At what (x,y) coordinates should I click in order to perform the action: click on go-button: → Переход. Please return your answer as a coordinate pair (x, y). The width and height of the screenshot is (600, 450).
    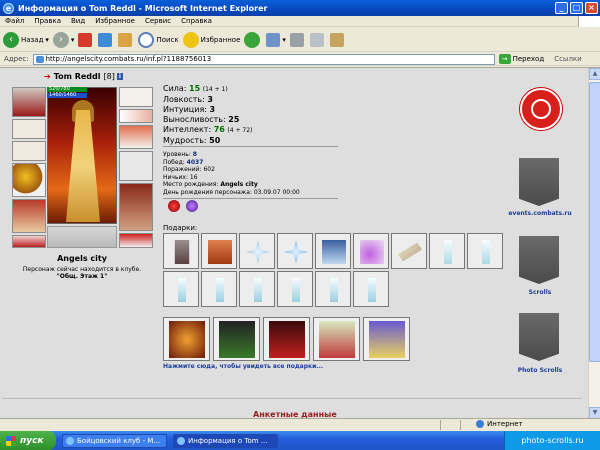
    Looking at the image, I should click on (521, 59).